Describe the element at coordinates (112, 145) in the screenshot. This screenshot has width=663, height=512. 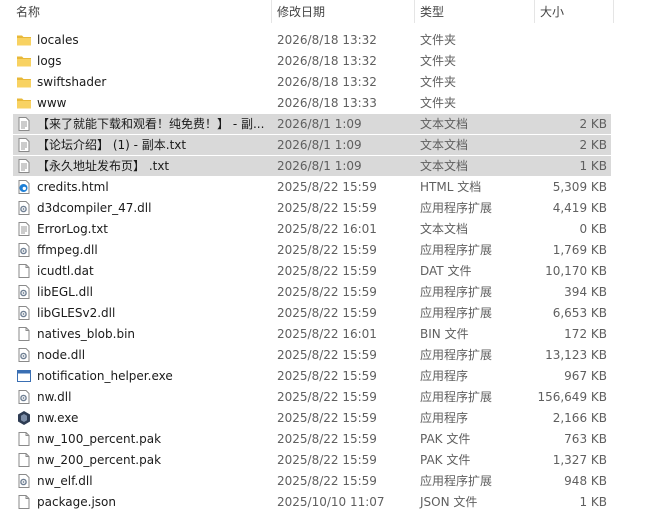
I see `file-name: 【论坛介绍】 (1) - 副本.txt` at that location.